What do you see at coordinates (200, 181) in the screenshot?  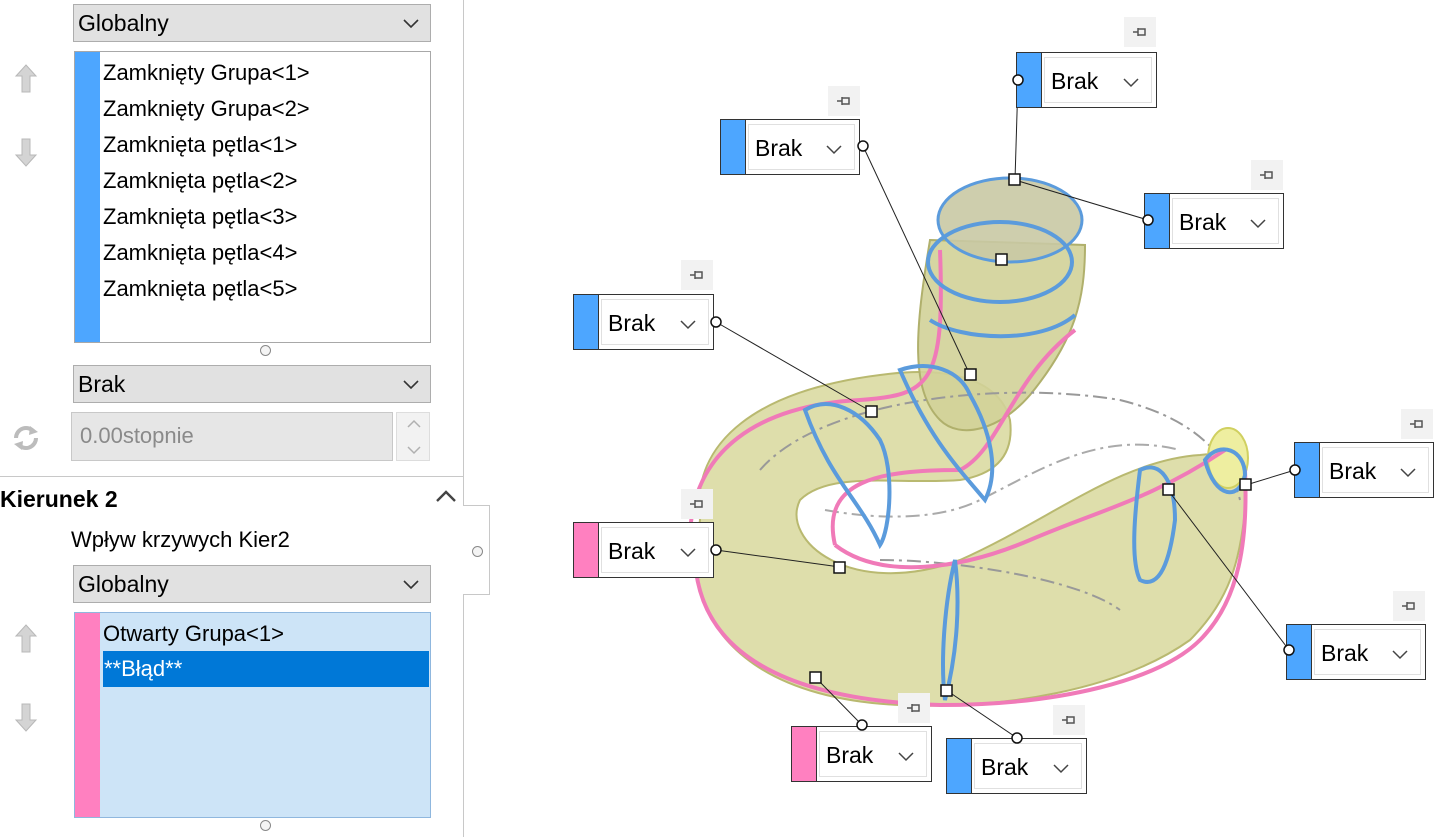 I see `list-item: Zamknięta pętla<2>` at bounding box center [200, 181].